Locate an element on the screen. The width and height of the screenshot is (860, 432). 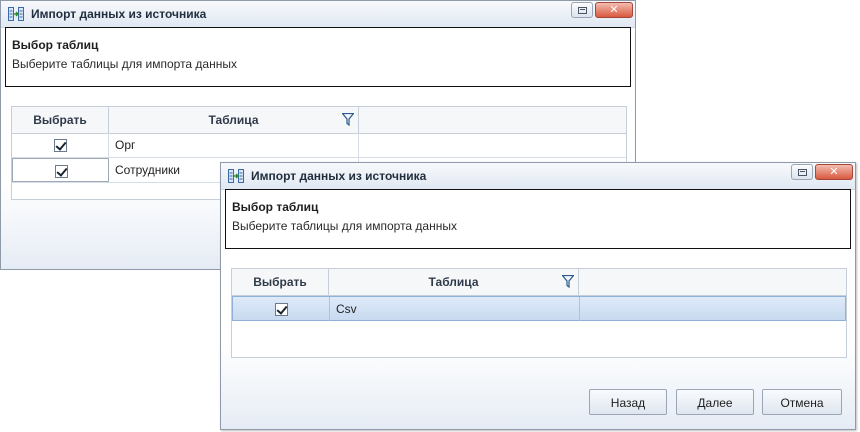
table-row: Csv is located at coordinates (539, 308).